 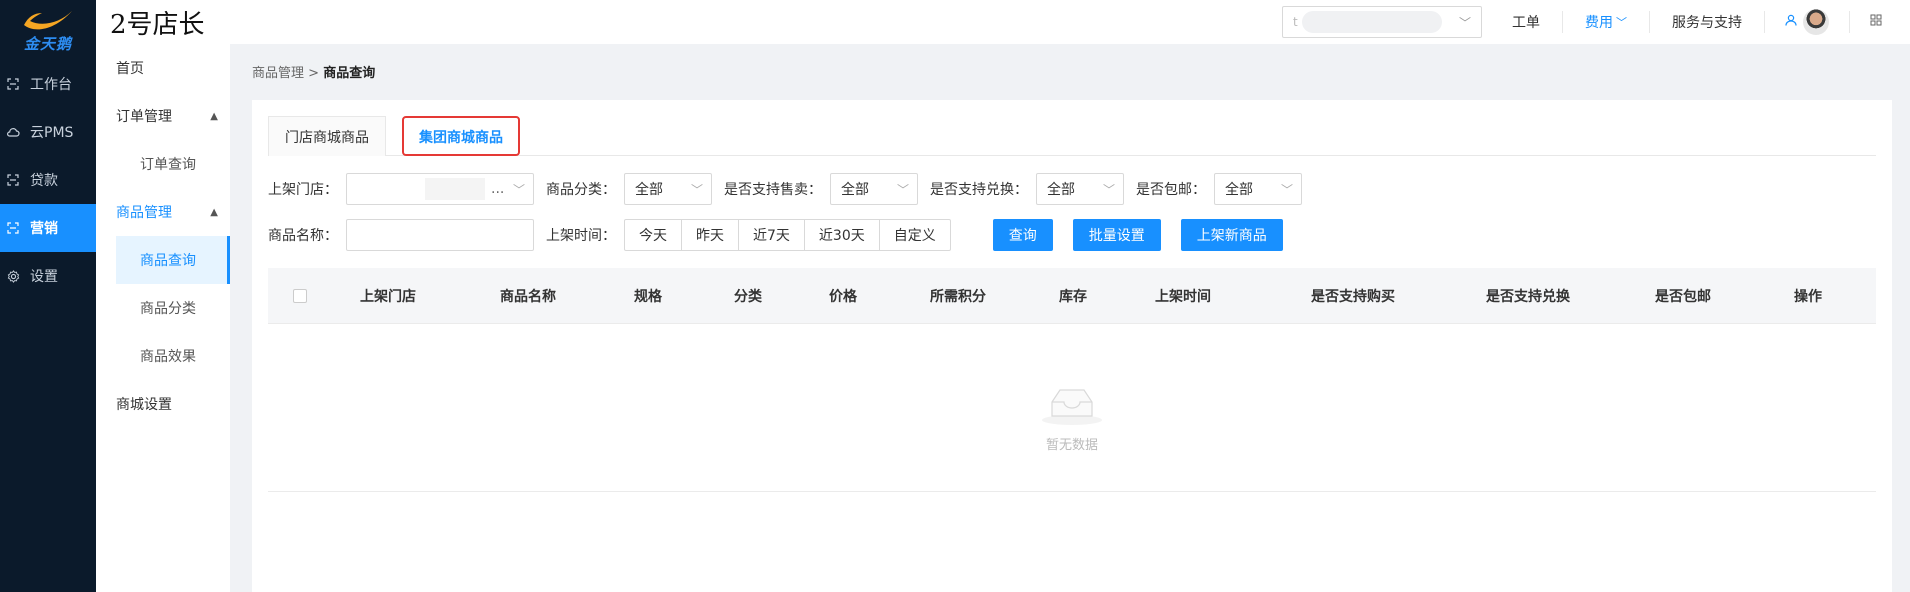 I want to click on avatar, so click(x=1816, y=22).